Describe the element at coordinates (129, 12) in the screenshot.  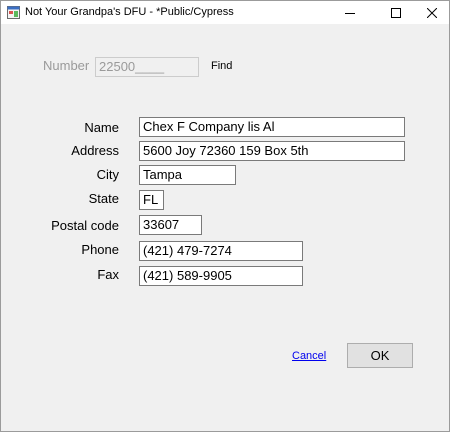
I see `window-title: Not Your Grandpa's DFU - *Public/Cypress` at that location.